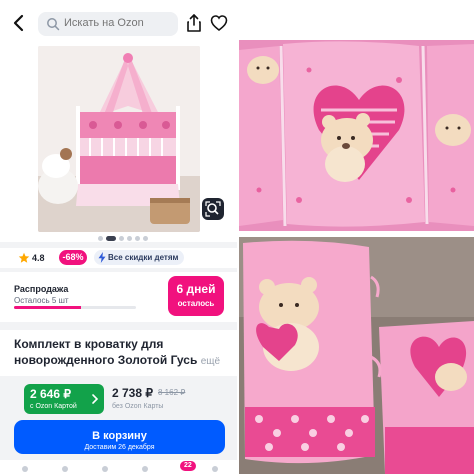 This screenshot has height=474, width=474. I want to click on visual-search-icon, so click(213, 209).